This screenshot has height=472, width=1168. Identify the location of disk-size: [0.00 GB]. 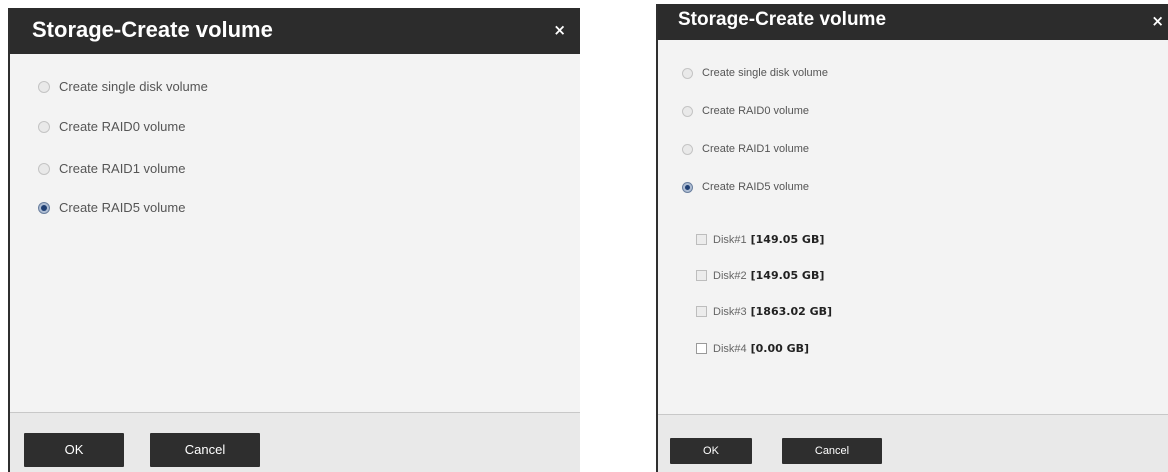
(780, 348).